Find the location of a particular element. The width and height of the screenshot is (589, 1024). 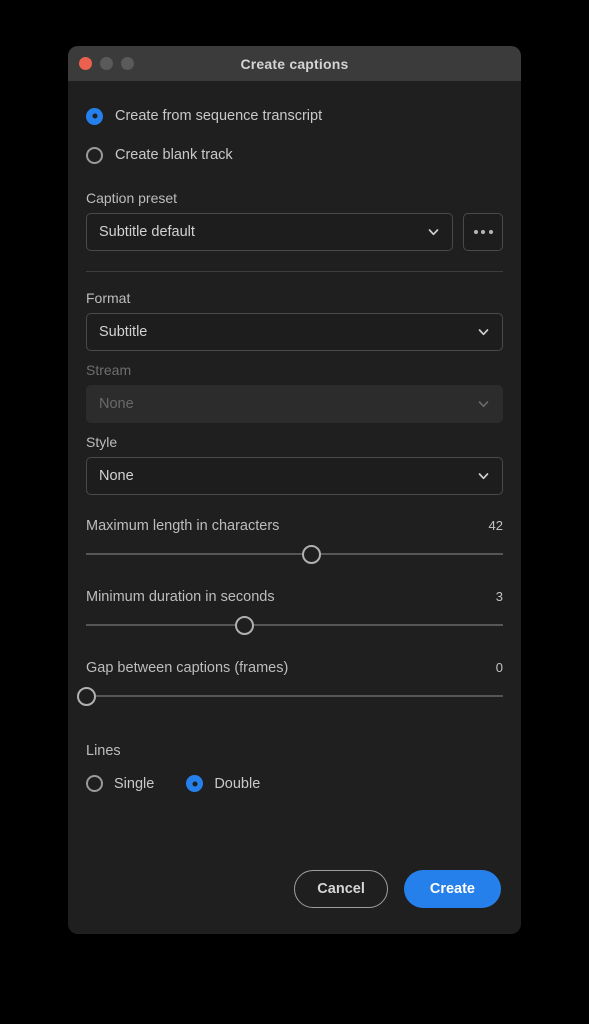

lines-options: Single Double is located at coordinates (294, 783).